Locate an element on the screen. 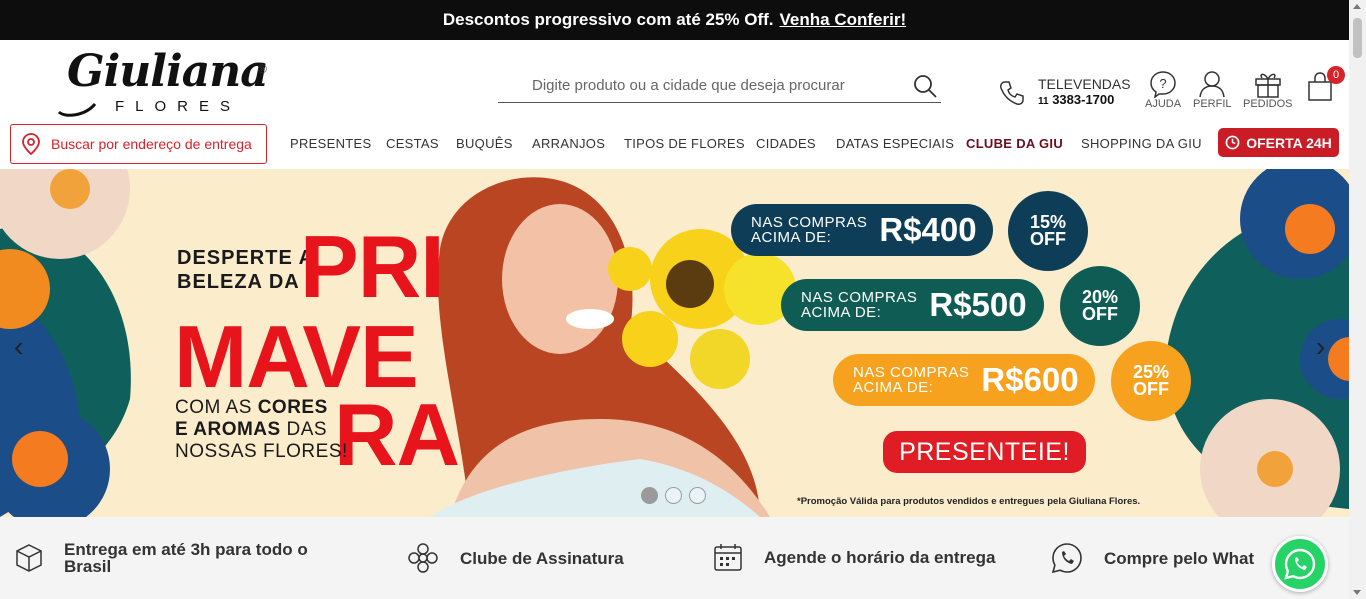  badge-25-label: OFF is located at coordinates (1151, 389).